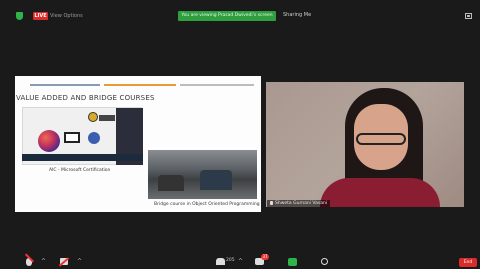 The image size is (480, 269). What do you see at coordinates (230, 260) in the screenshot?
I see `participants-count: 205` at bounding box center [230, 260].